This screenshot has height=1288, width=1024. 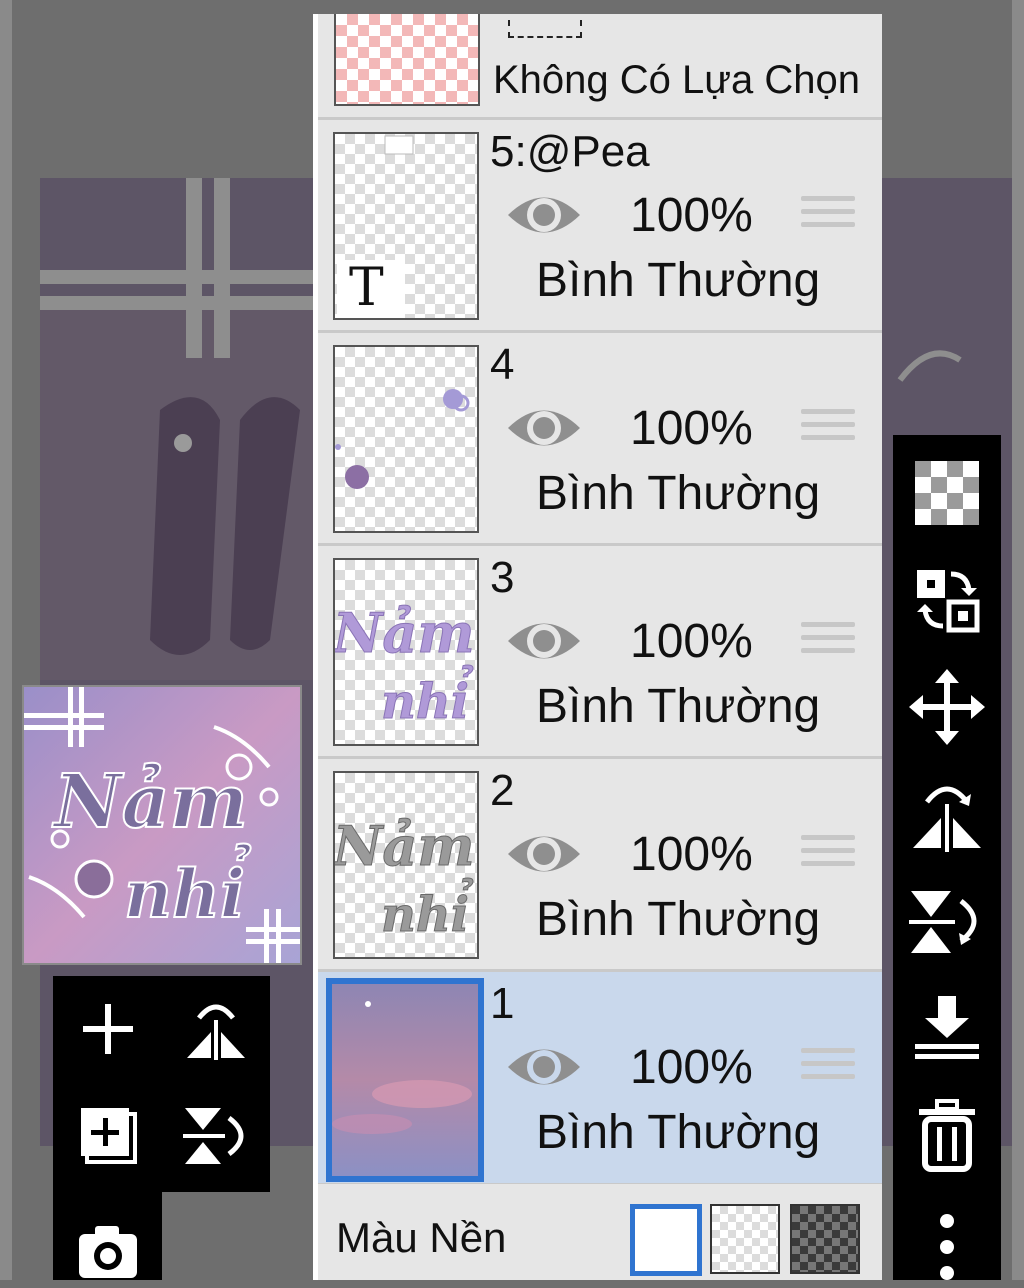 What do you see at coordinates (108, 1253) in the screenshot?
I see `camera-icon` at bounding box center [108, 1253].